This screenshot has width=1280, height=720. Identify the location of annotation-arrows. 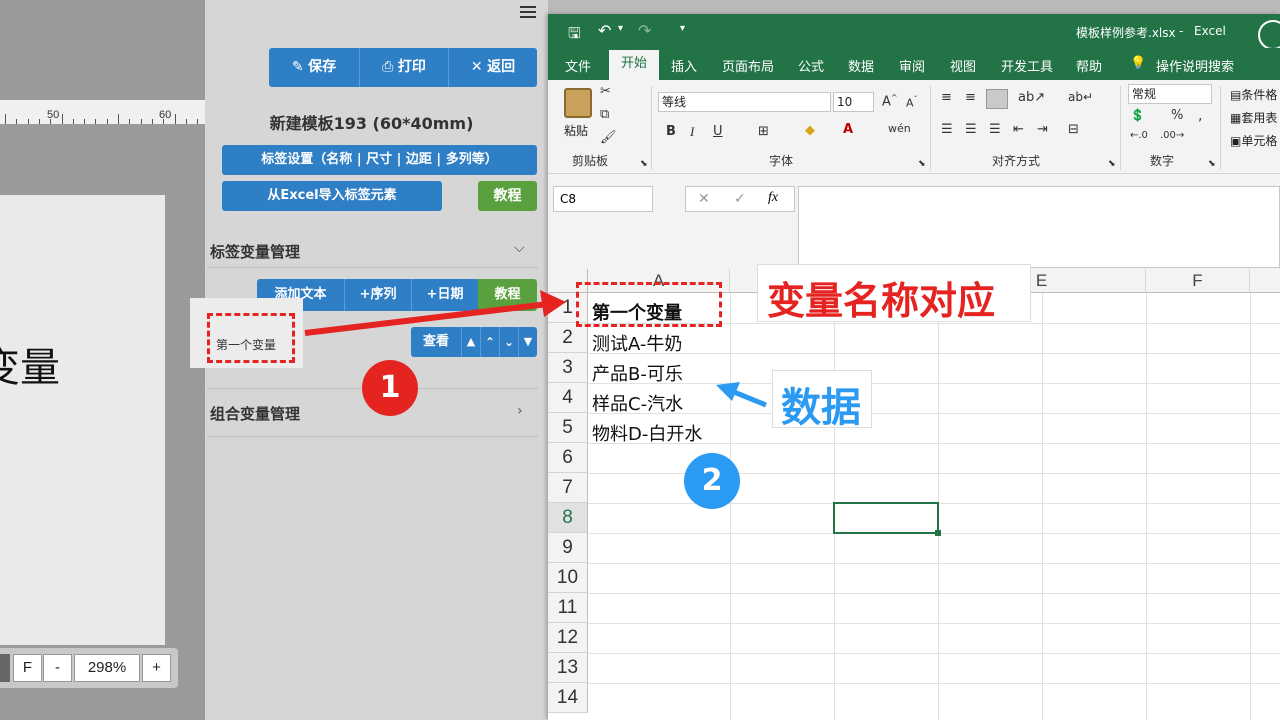
(535, 349).